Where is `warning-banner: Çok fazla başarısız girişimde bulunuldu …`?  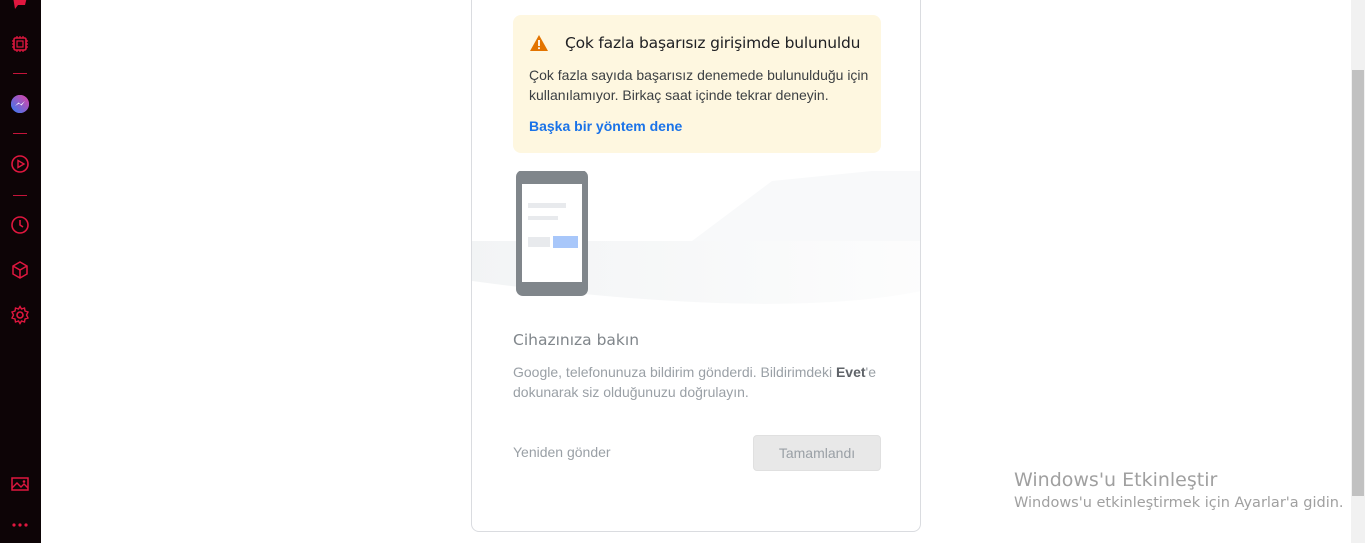 warning-banner: Çok fazla başarısız girişimde bulunuldu … is located at coordinates (697, 84).